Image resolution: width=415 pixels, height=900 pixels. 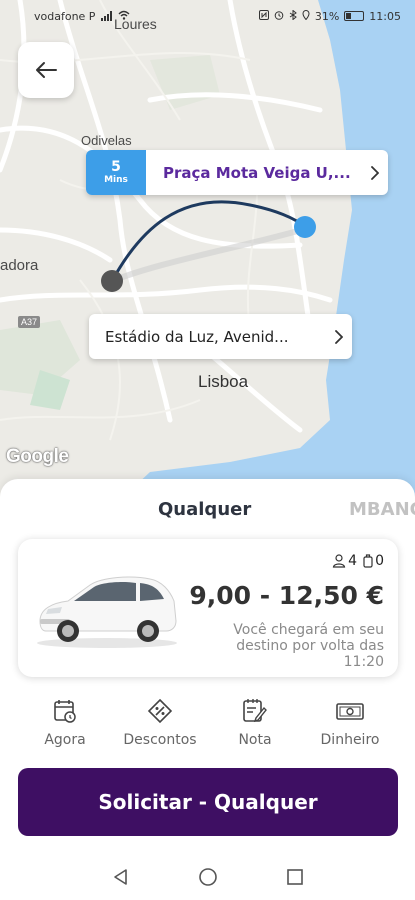 What do you see at coordinates (37, 456) in the screenshot?
I see `google-logo: Google` at bounding box center [37, 456].